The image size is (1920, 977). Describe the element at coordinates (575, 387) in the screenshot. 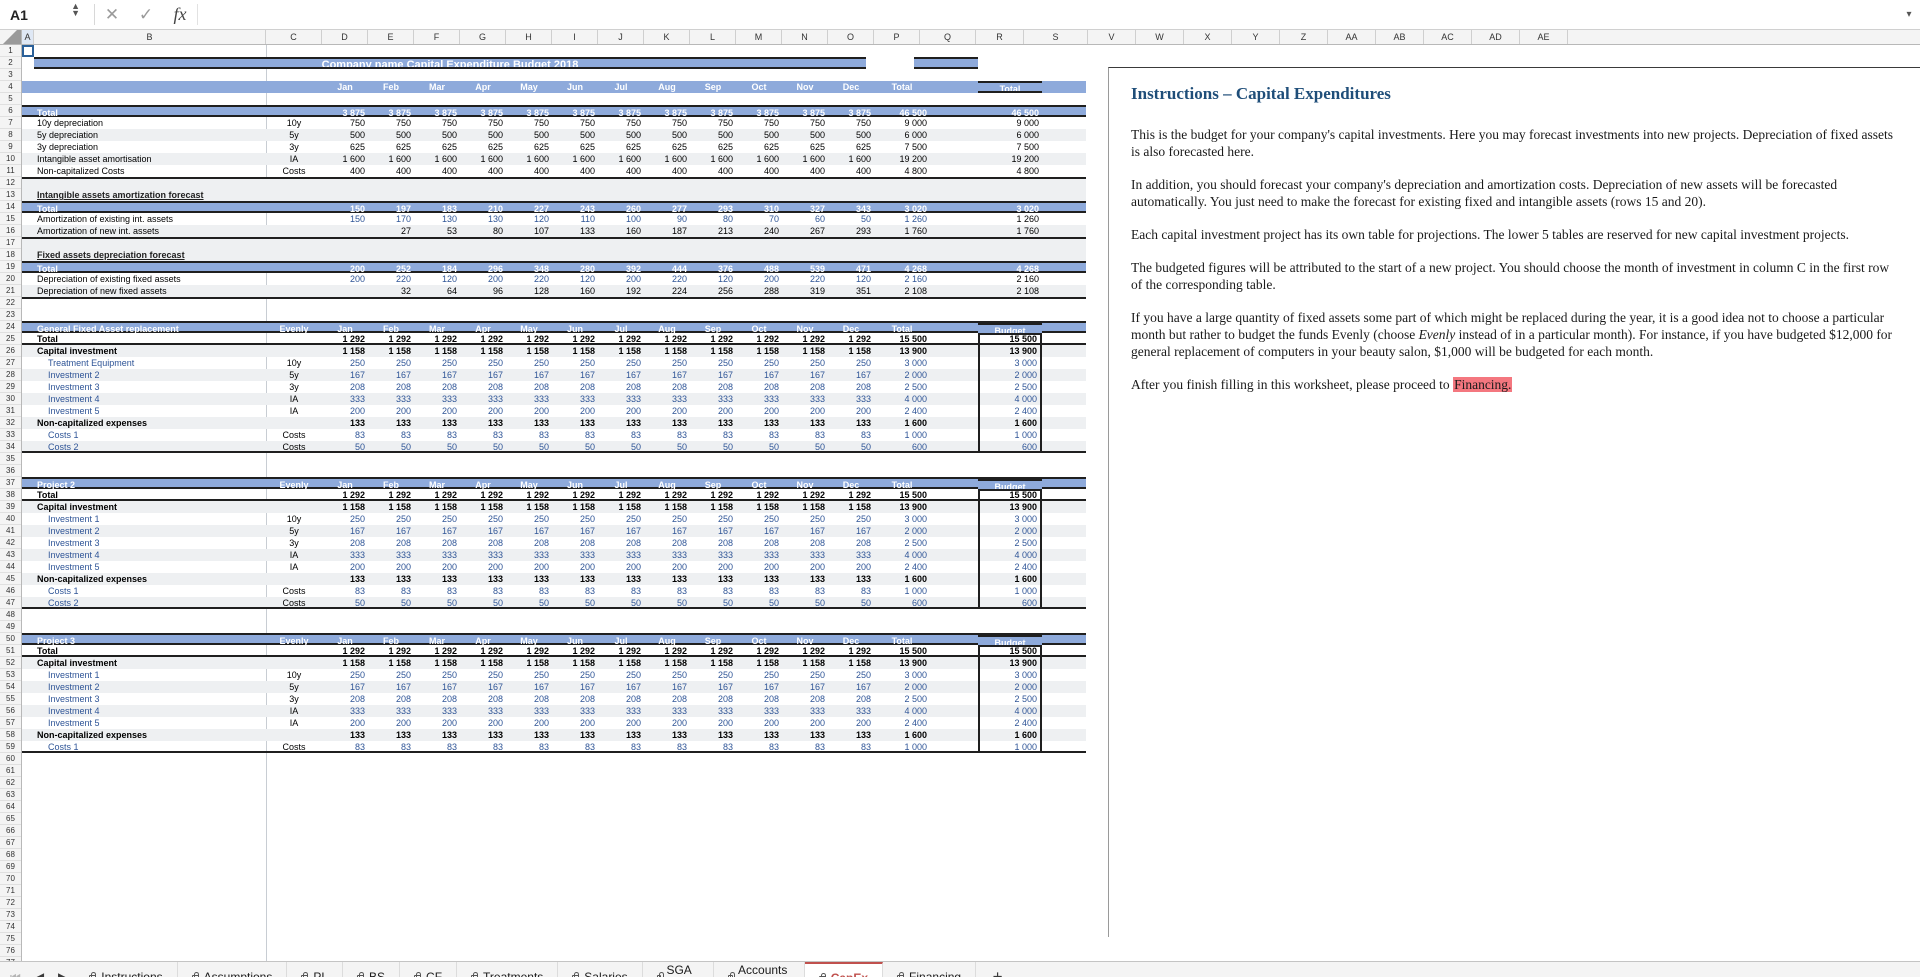

I see `cell-month-6: 208` at that location.